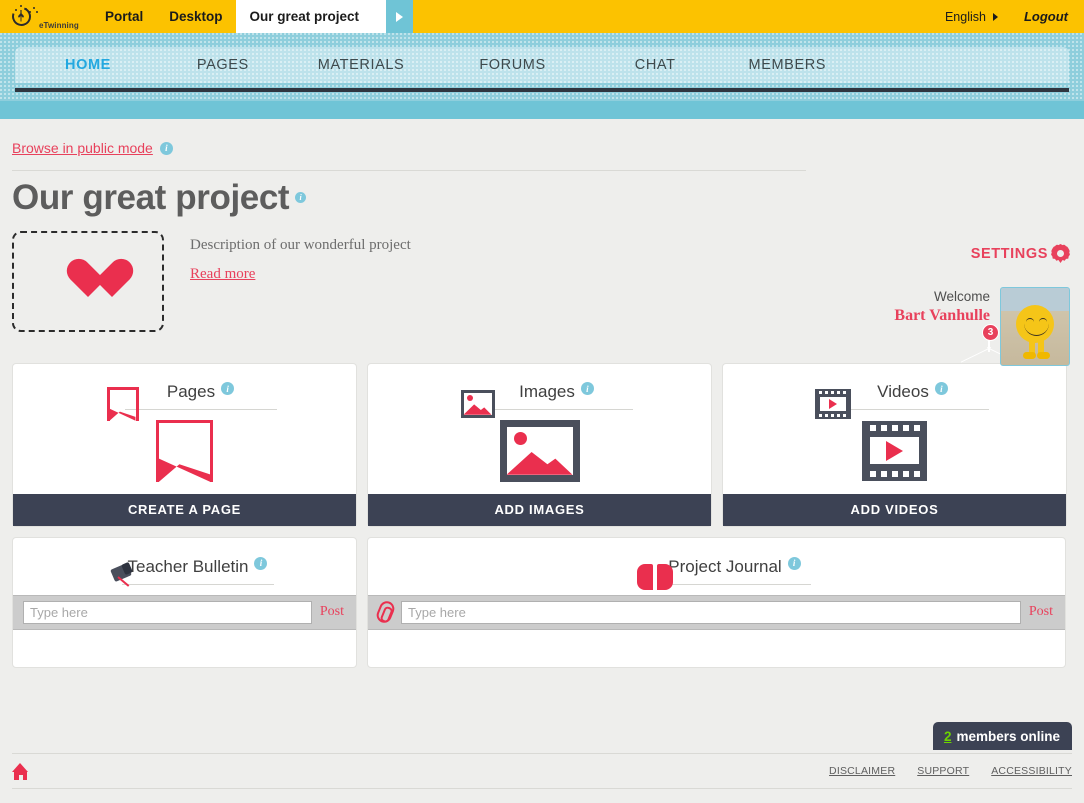 The image size is (1084, 803). Describe the element at coordinates (1008, 736) in the screenshot. I see `members-online-label: members online` at that location.